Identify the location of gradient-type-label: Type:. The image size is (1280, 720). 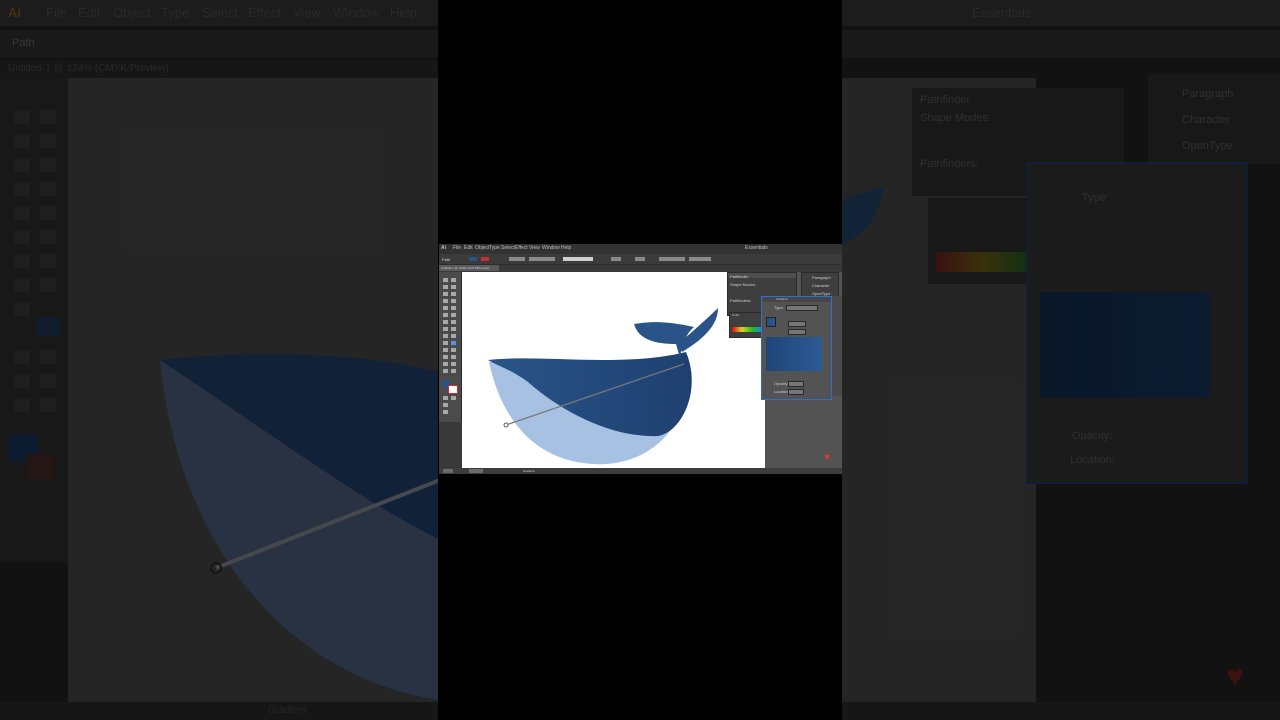
(779, 307).